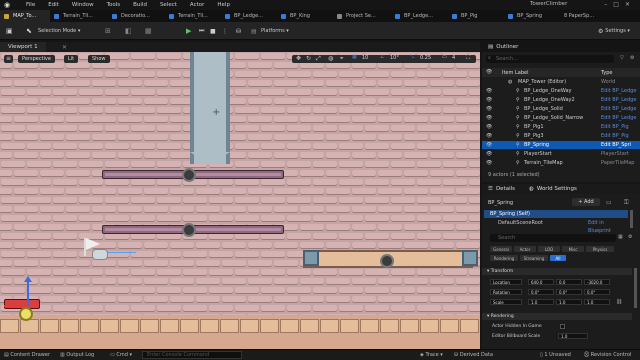  I want to click on blueprint-icon: ▭, so click(609, 202).